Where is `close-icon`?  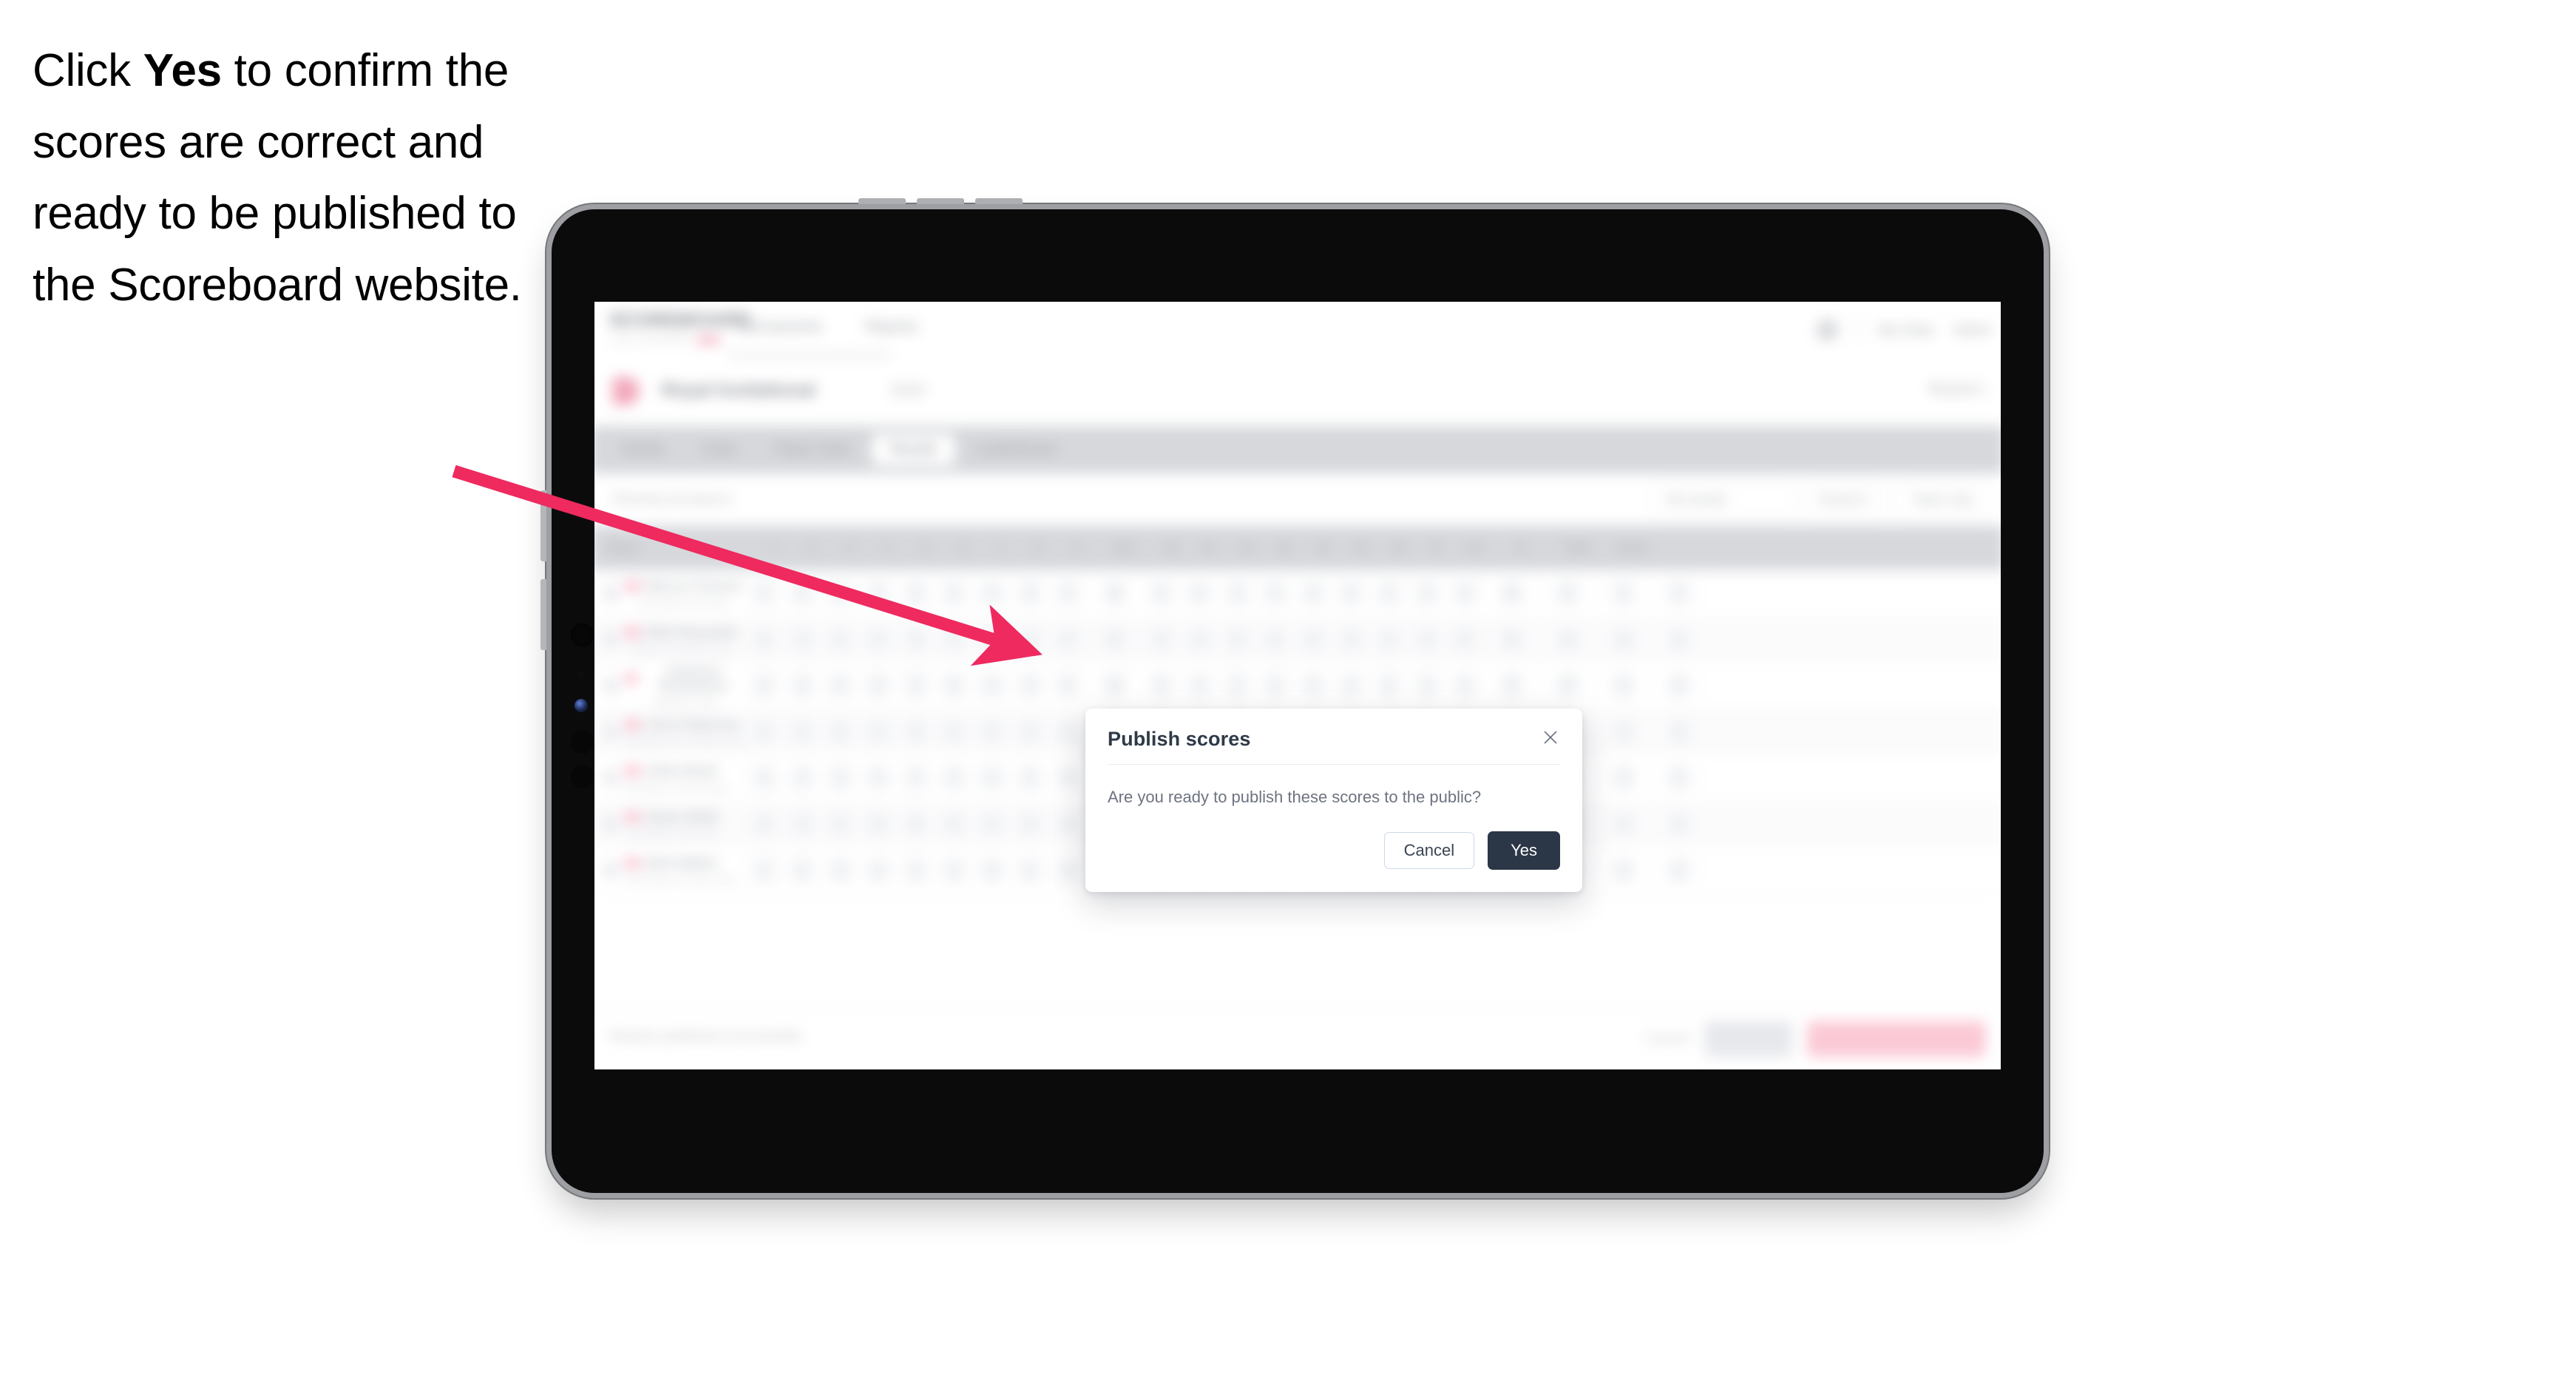
close-icon is located at coordinates (1550, 737).